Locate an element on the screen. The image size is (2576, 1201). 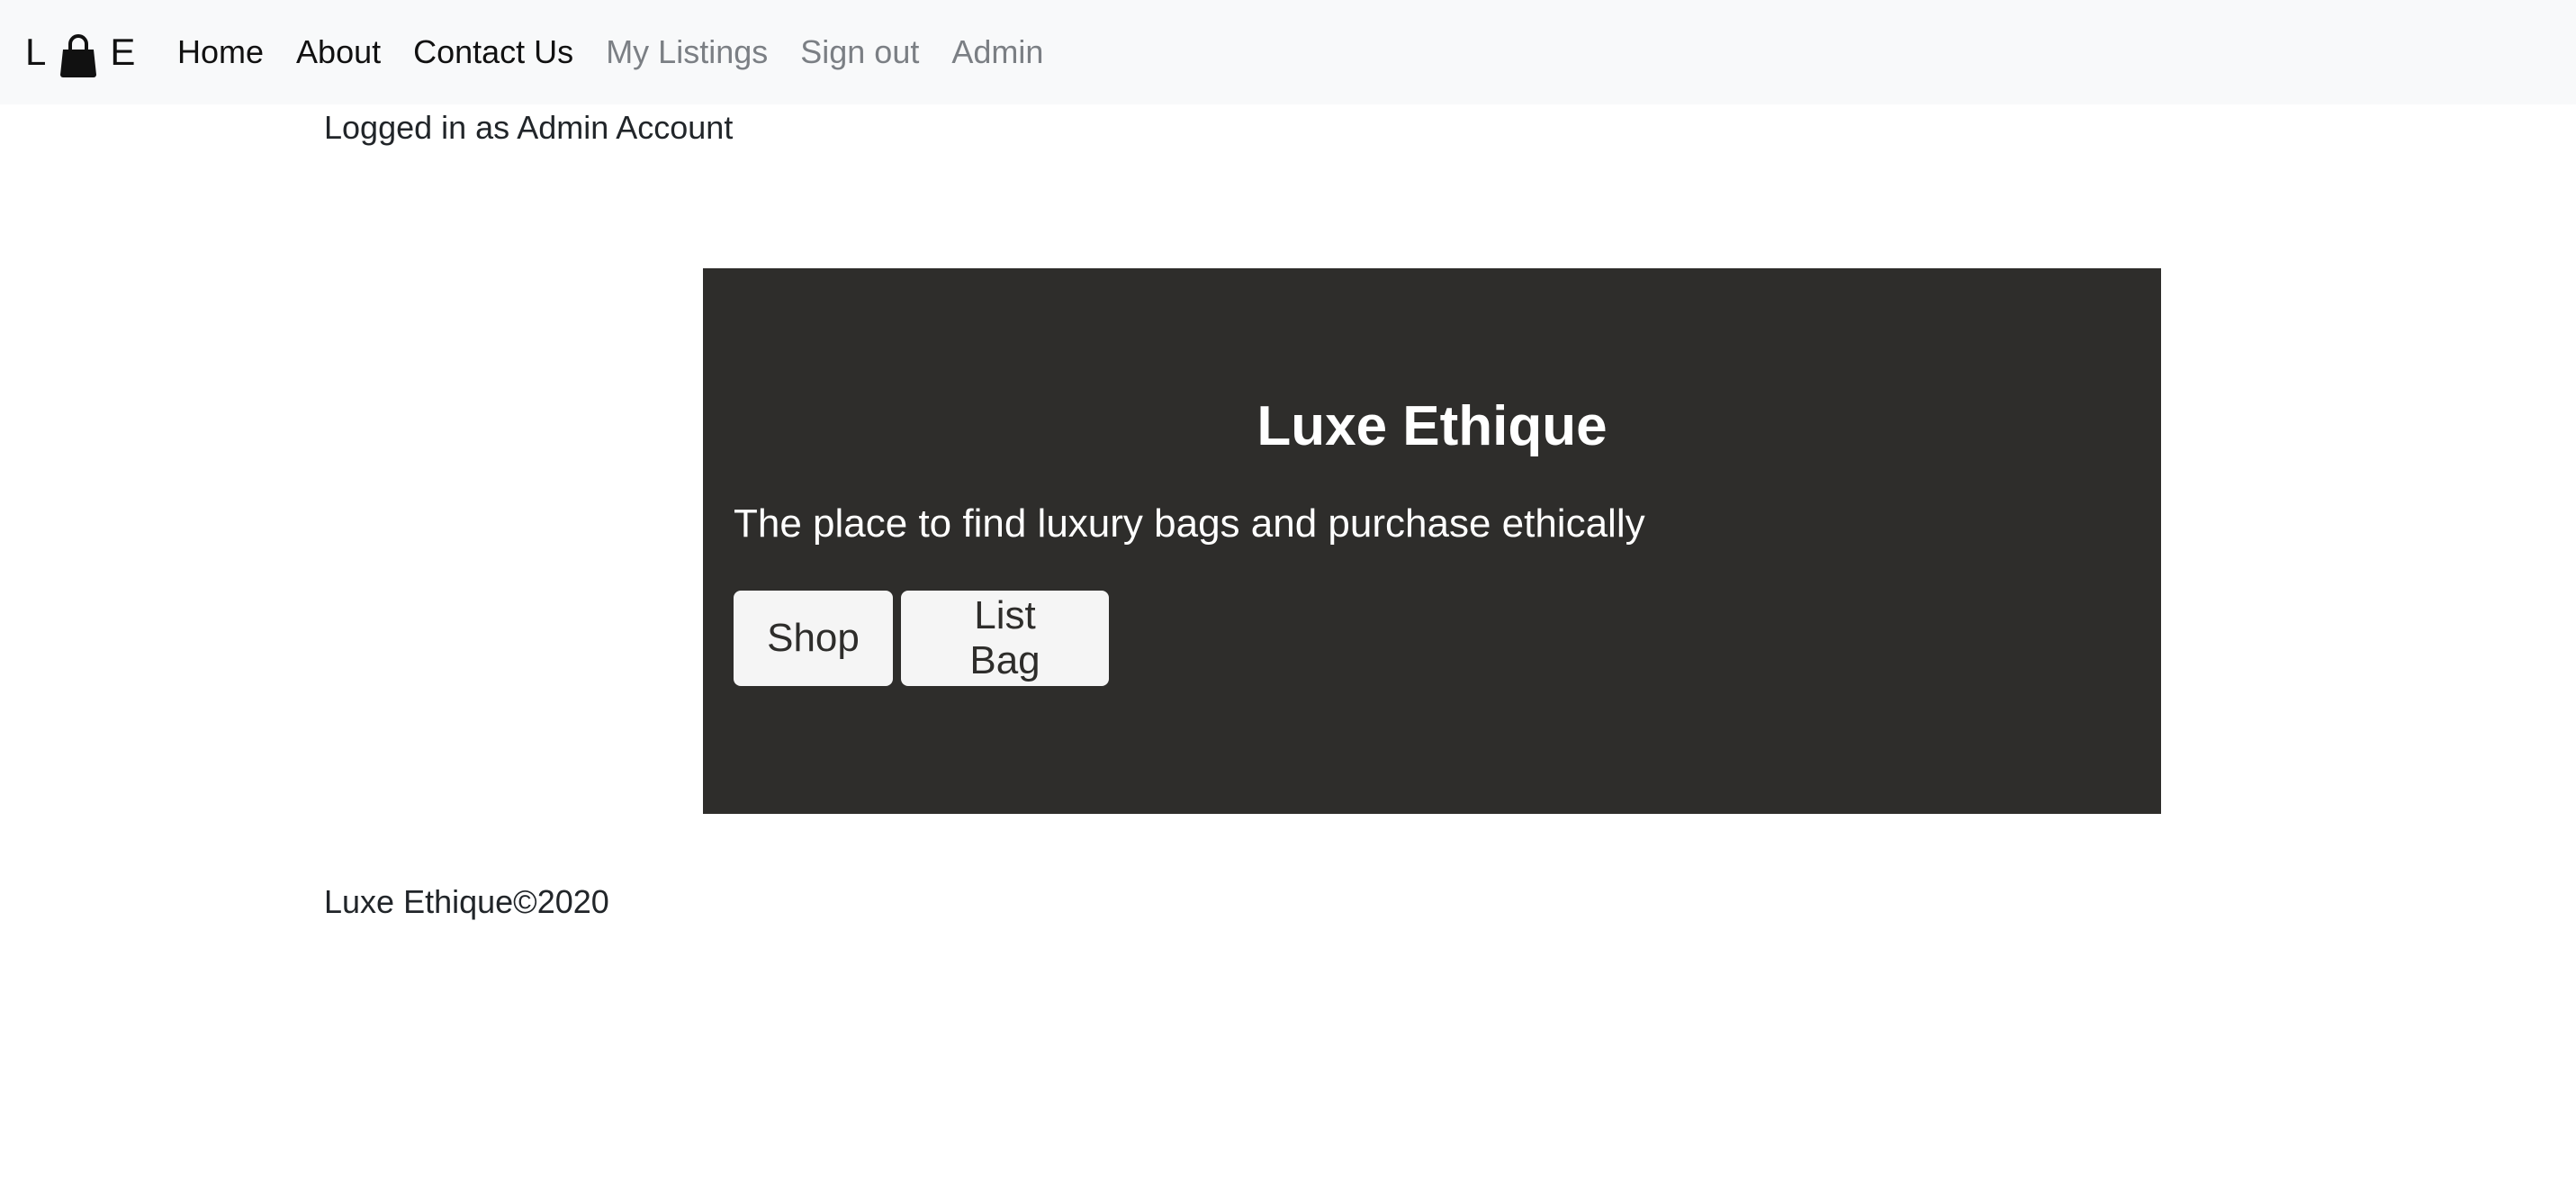
nav-link-my-listings: My Listings is located at coordinates (687, 52).